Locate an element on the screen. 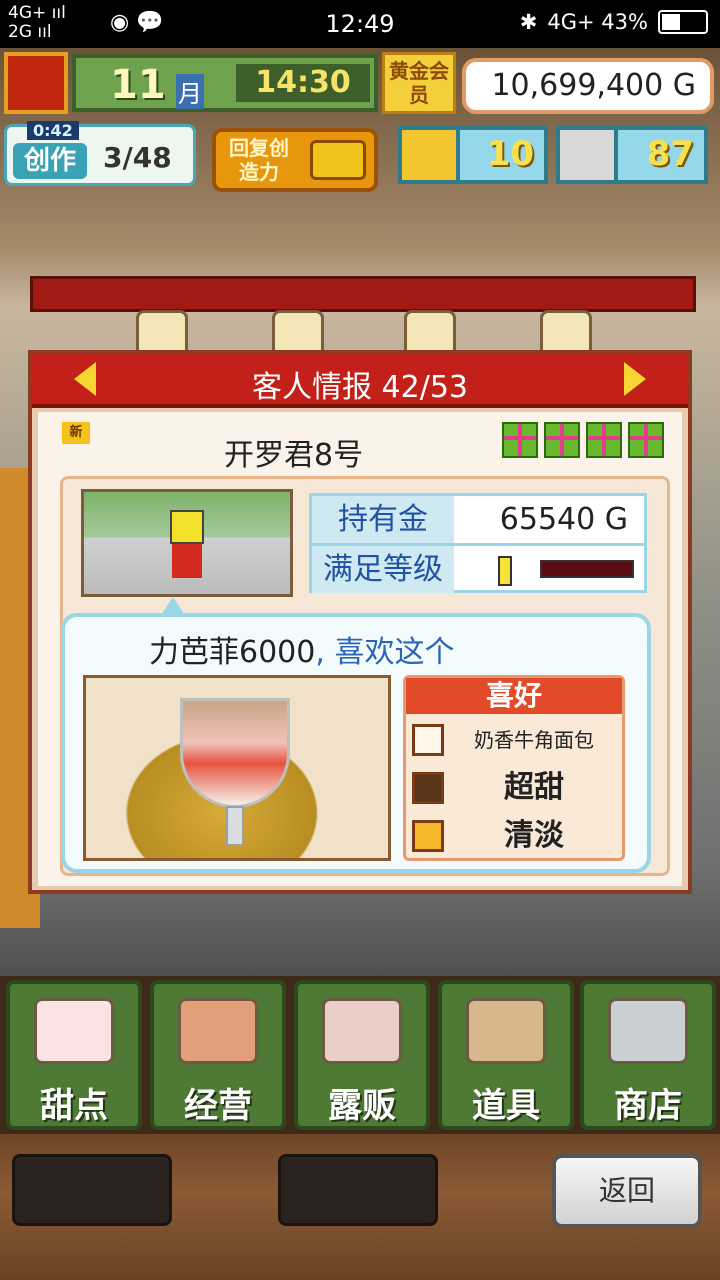 Image resolution: width=720 pixels, height=1280 pixels. back-button: 返回 is located at coordinates (627, 1191).